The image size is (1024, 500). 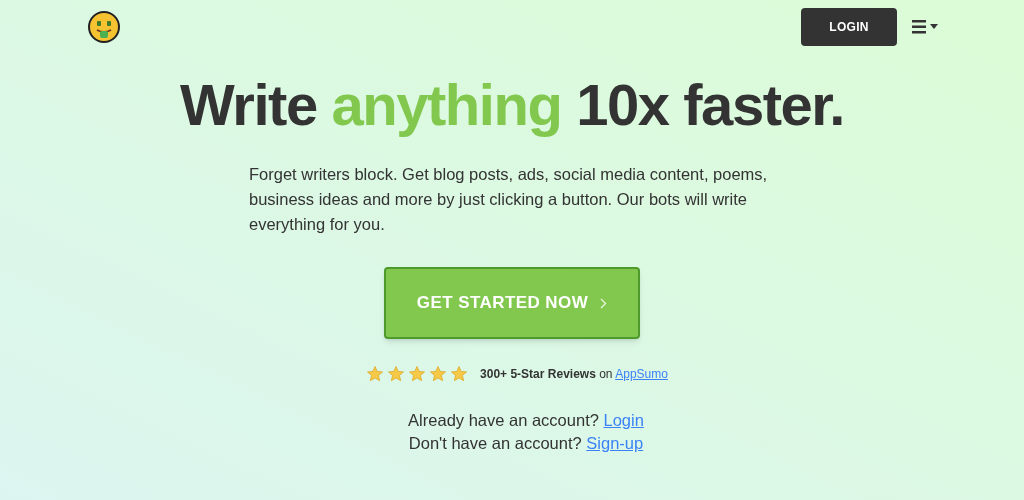 What do you see at coordinates (526, 443) in the screenshot?
I see `account-prompt: Don't have an account? Sign-up` at bounding box center [526, 443].